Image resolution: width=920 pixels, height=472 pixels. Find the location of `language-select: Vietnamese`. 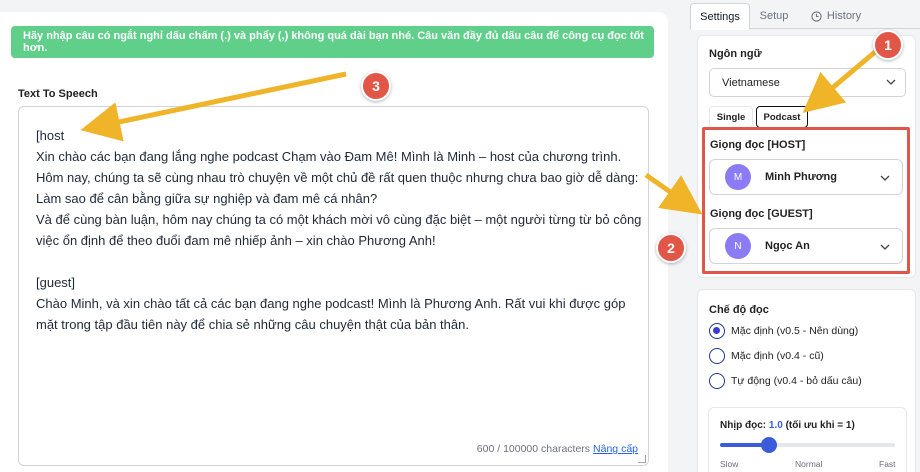

language-select: Vietnamese is located at coordinates (807, 82).